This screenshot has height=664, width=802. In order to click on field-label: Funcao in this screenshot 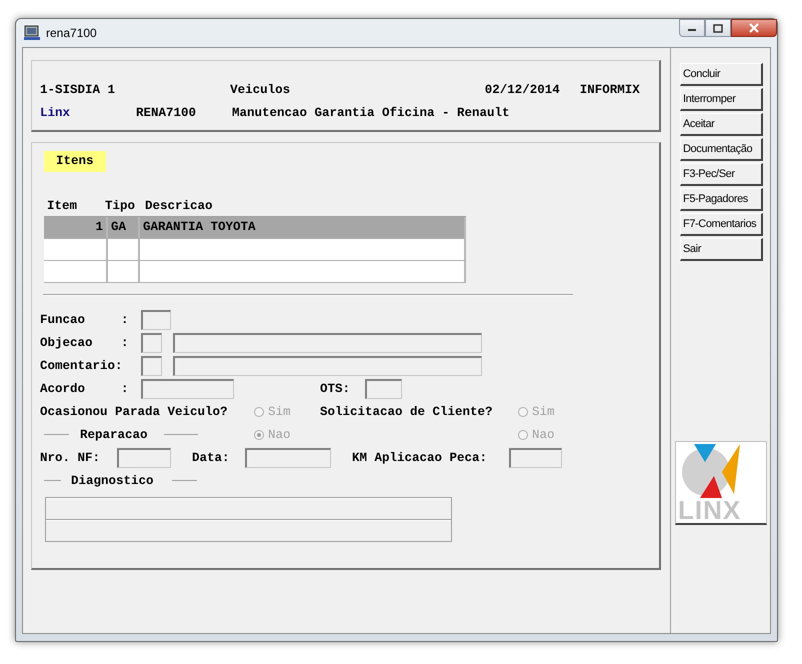, I will do `click(63, 319)`.